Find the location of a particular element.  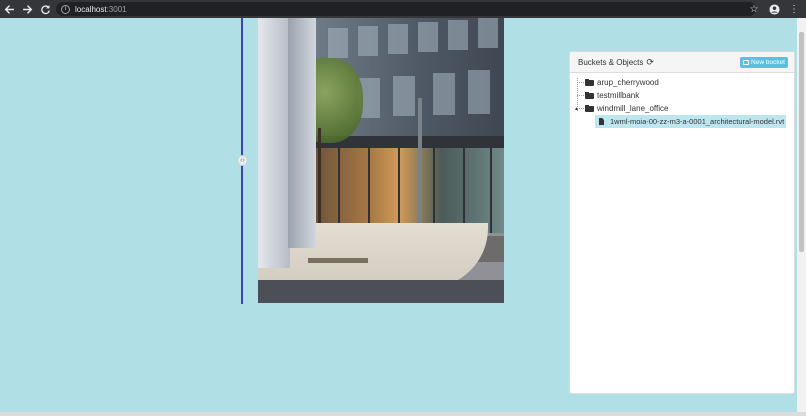

bucket-label: testmillbank is located at coordinates (618, 95).